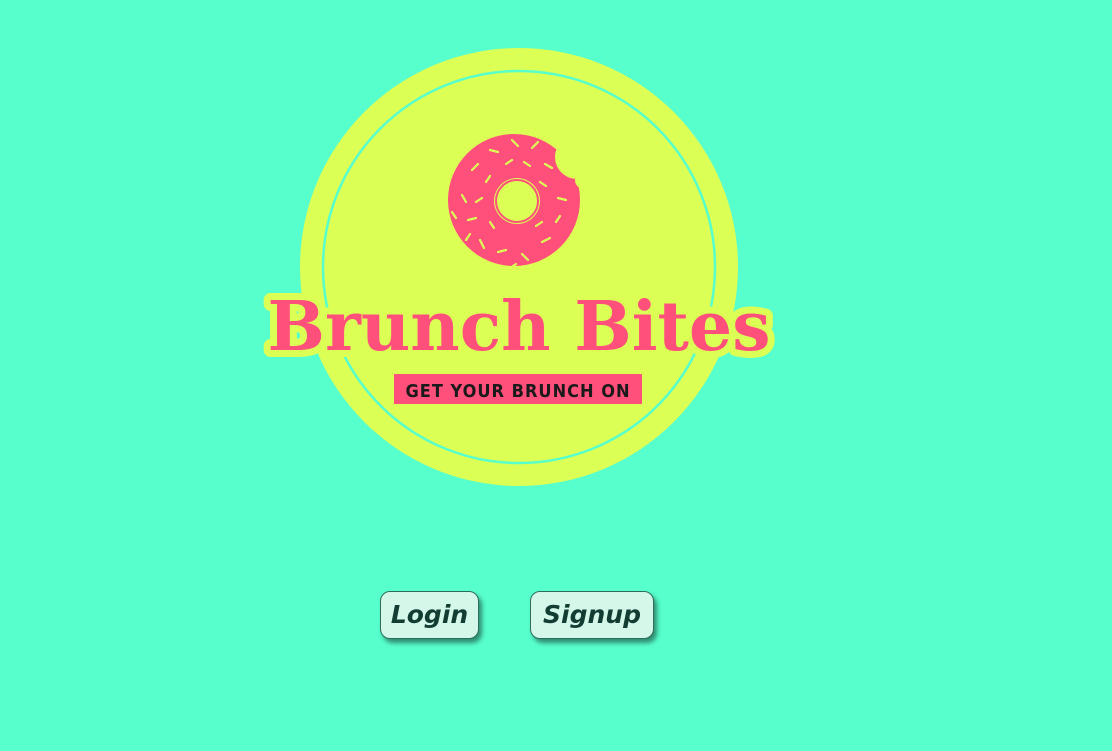 The width and height of the screenshot is (1112, 751). I want to click on logo-tagline: GET YOUR BRUNCH ON, so click(517, 391).